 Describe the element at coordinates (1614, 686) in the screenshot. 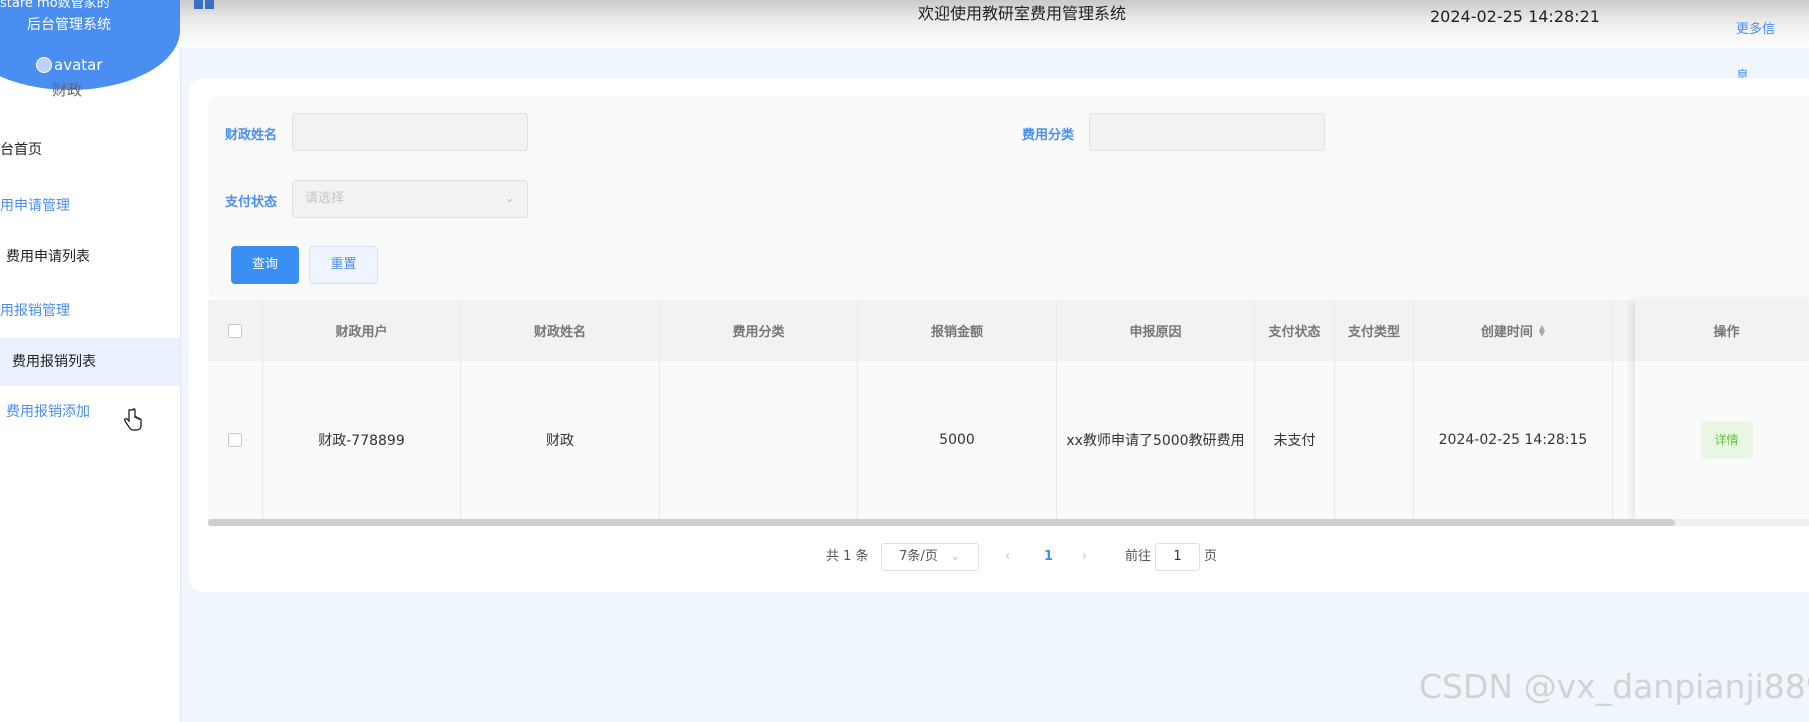

I see `watermark: CSDN @vx_danpianji889` at that location.